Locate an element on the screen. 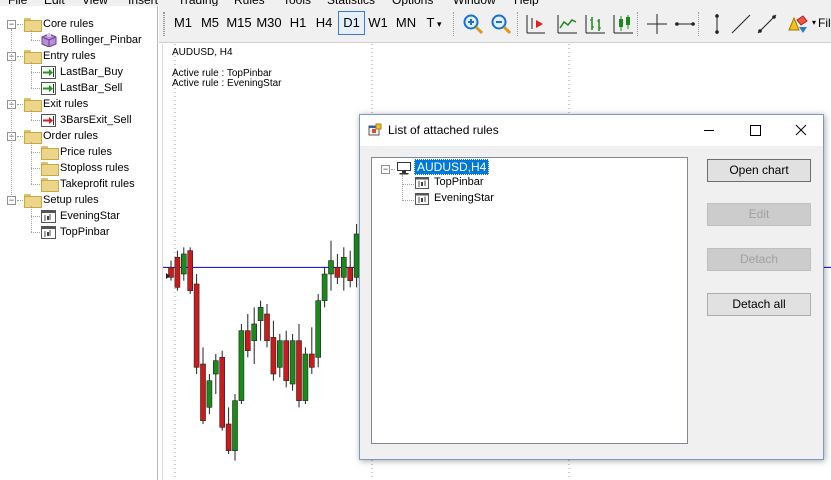 Image resolution: width=831 pixels, height=480 pixels. tree-rule-item: LastBar_Buy is located at coordinates (82, 72).